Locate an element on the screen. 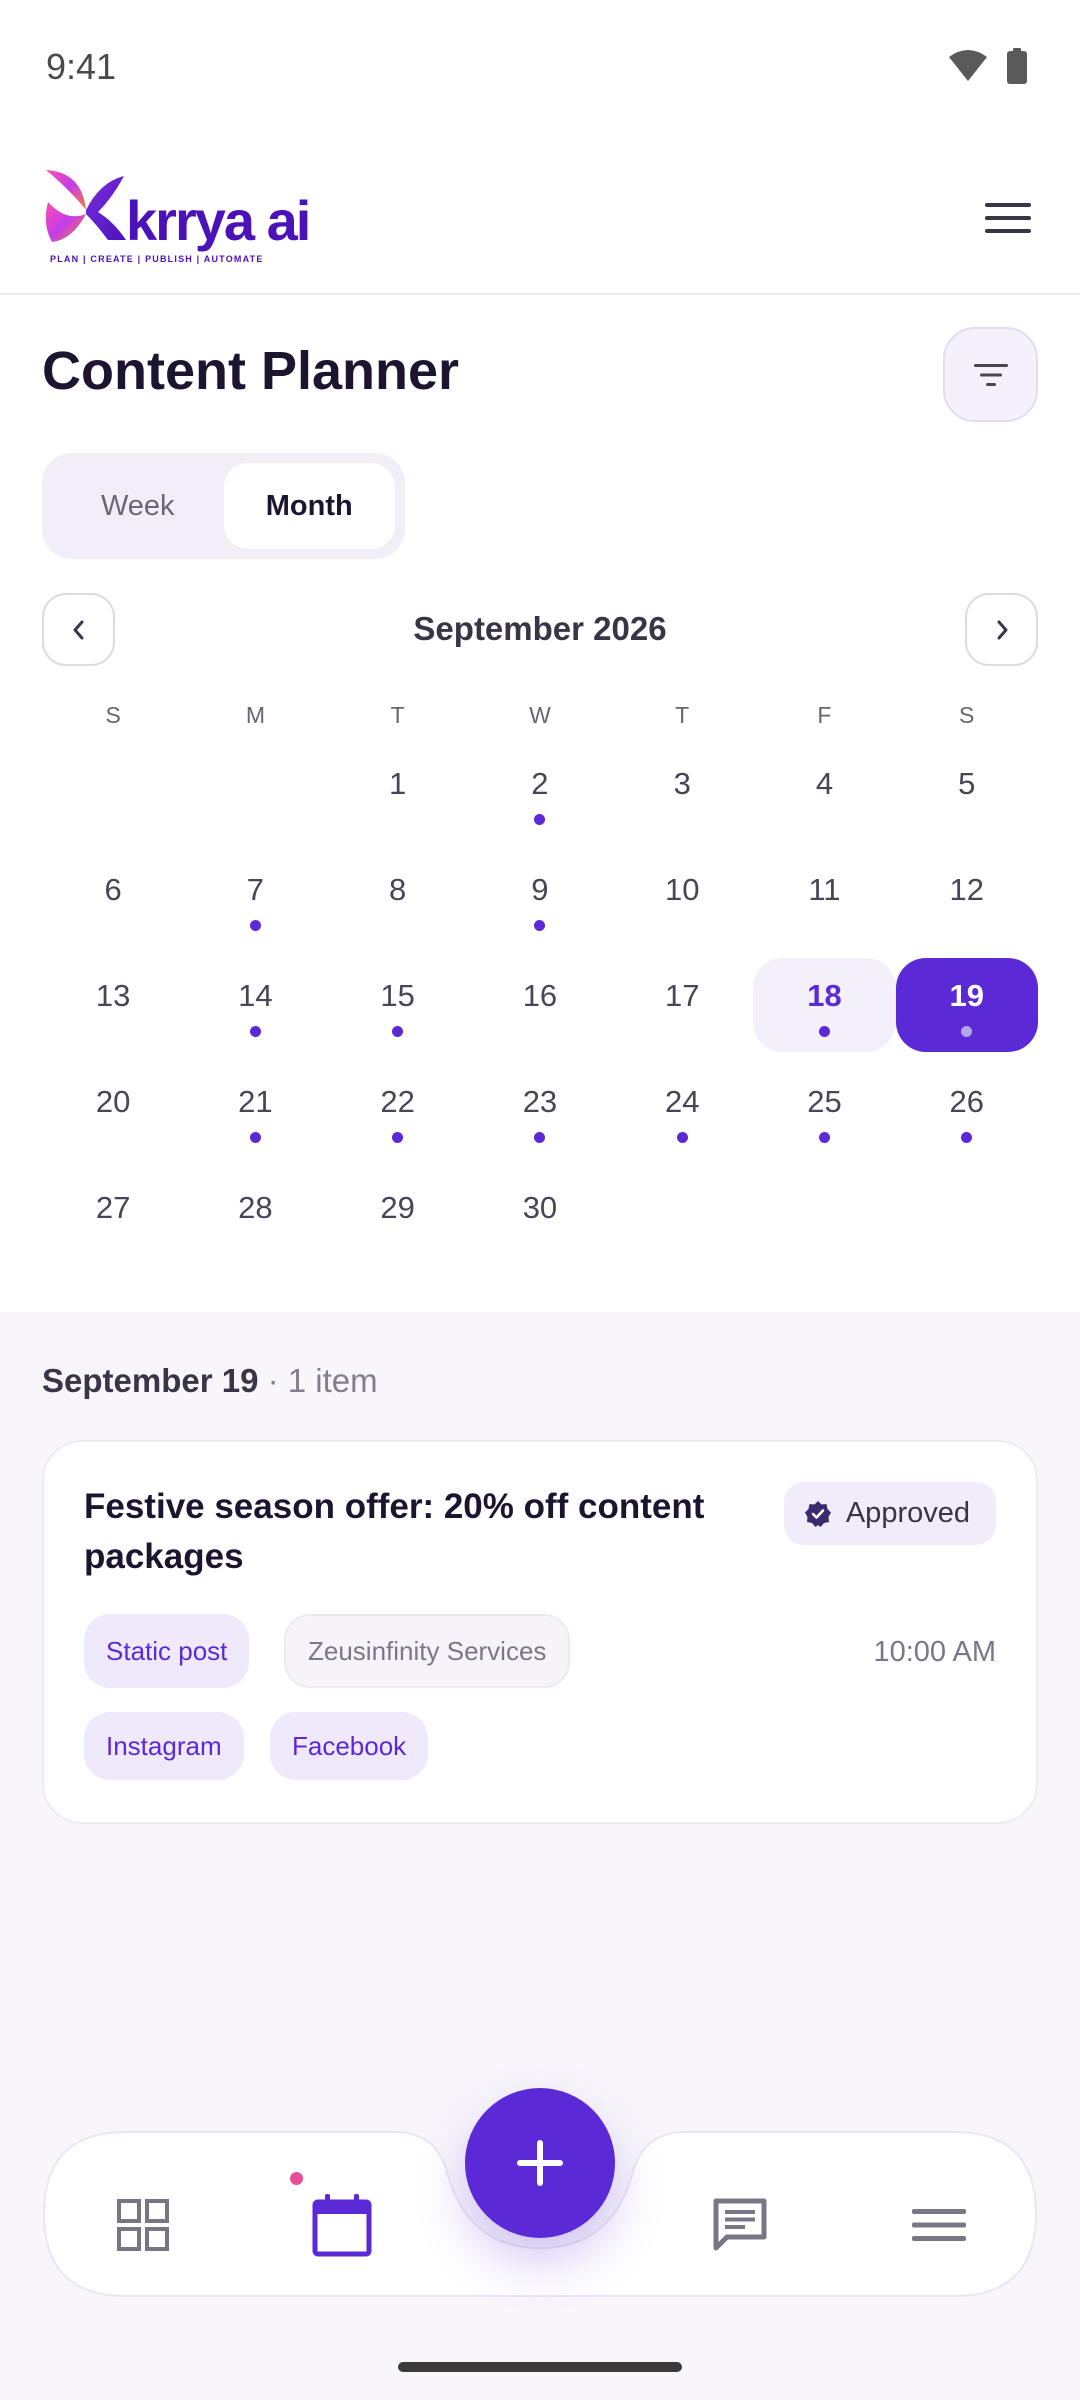 This screenshot has width=1080, height=2400. nav-dashboard-button is located at coordinates (143, 2225).